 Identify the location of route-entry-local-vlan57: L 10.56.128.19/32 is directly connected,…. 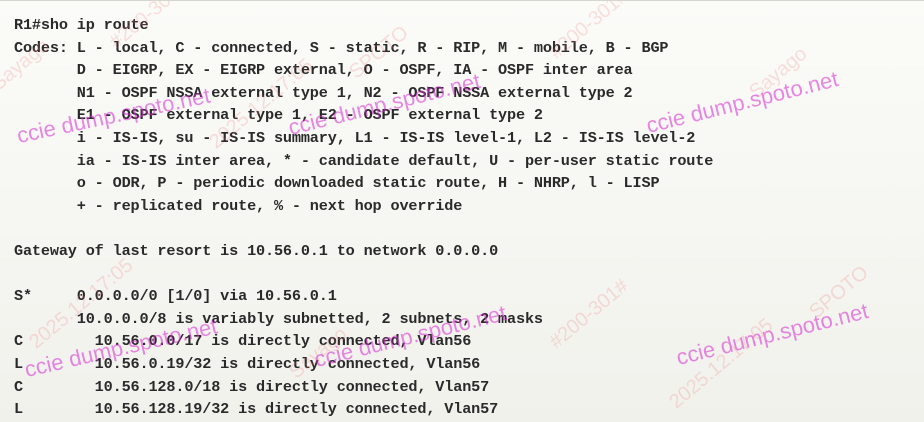
(256, 409).